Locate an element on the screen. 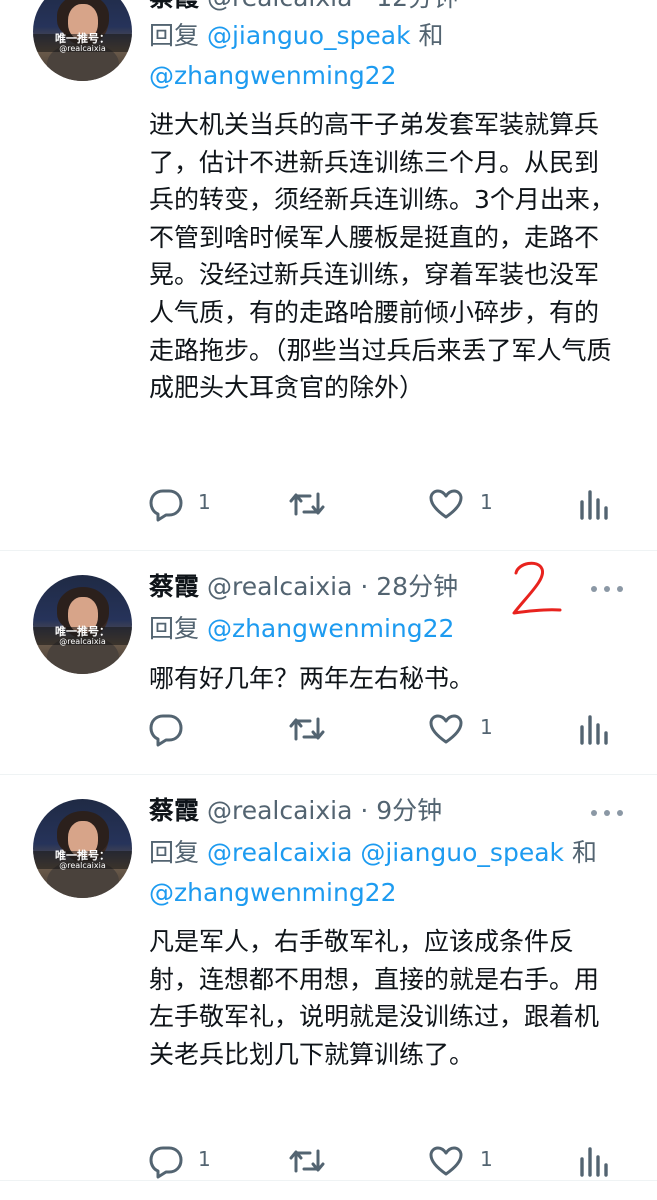 This screenshot has height=1200, width=657. tweet-header: 蔡霞 @realcaixia · 12分钟 is located at coordinates (303, 7).